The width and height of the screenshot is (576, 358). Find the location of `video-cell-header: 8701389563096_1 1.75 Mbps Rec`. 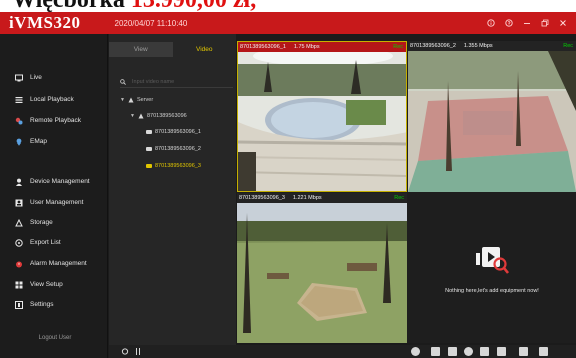

video-cell-header: 8701389563096_1 1.75 Mbps Rec is located at coordinates (322, 47).